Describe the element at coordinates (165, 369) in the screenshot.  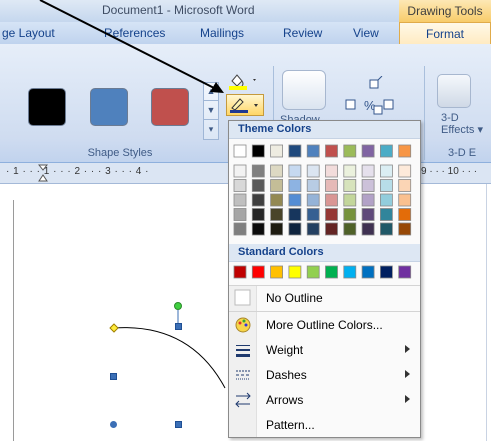
I see `selected-arc-shape` at that location.